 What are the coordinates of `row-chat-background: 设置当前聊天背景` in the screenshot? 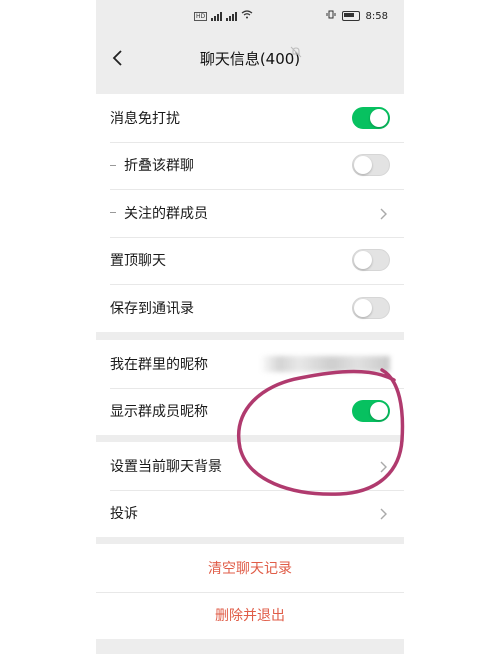 It's located at (250, 466).